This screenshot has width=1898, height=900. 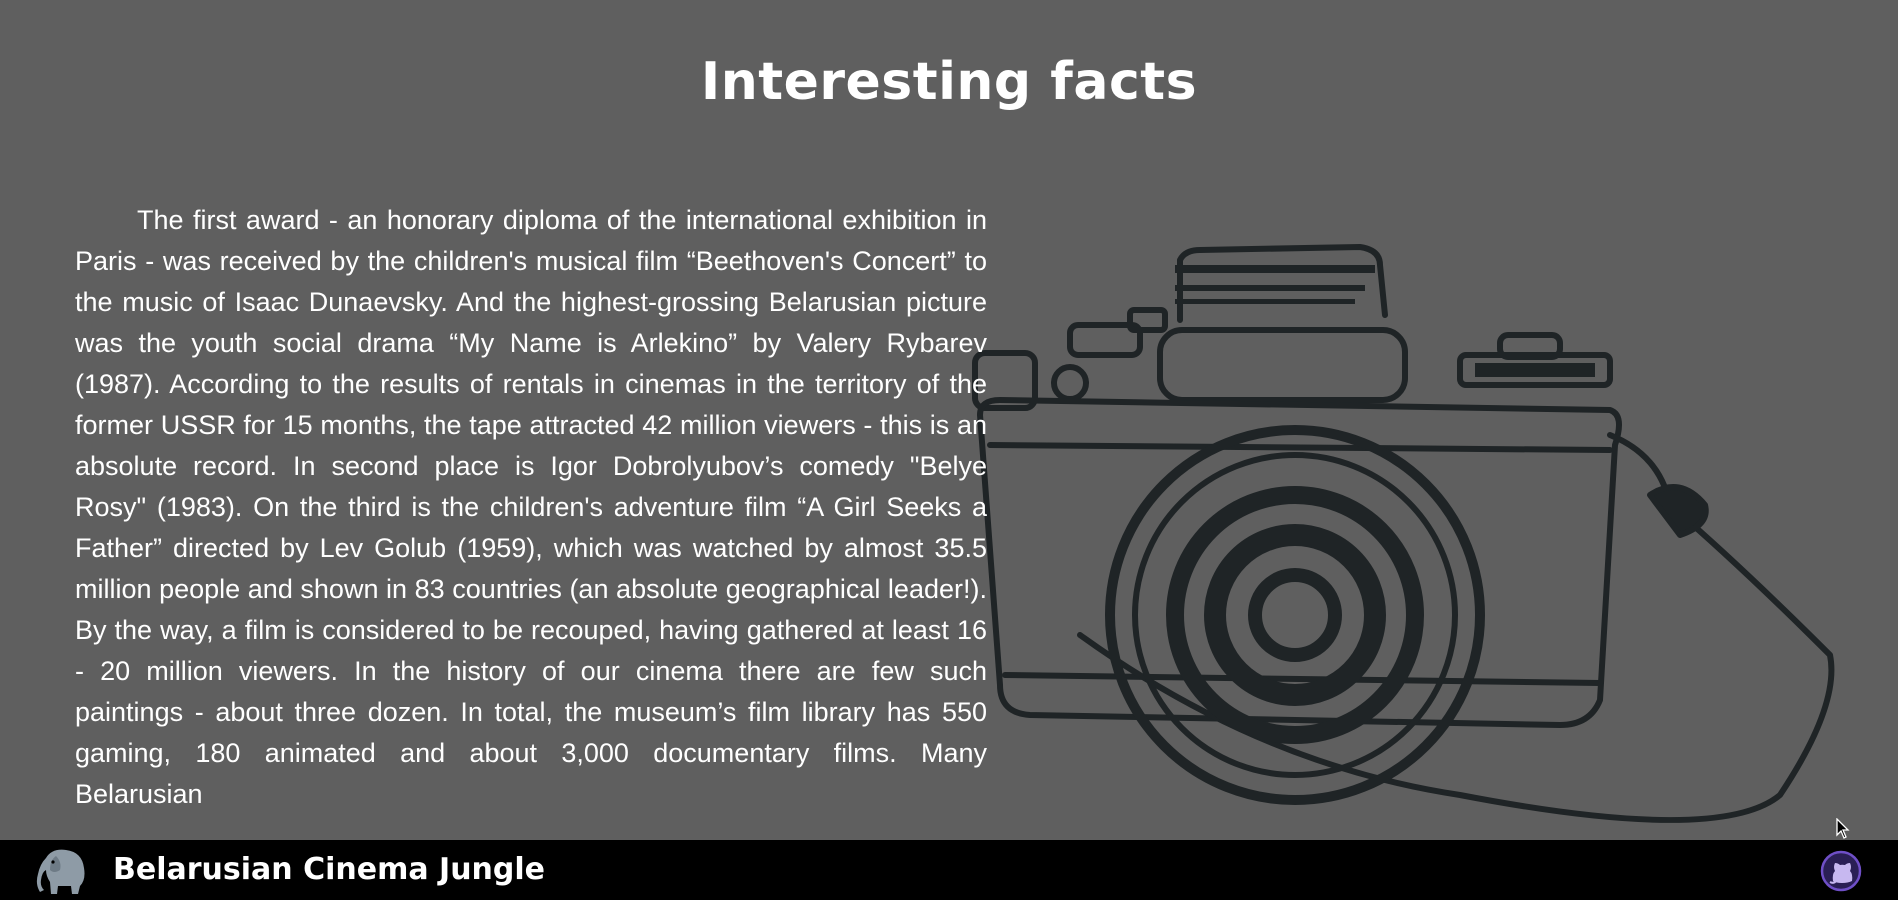 What do you see at coordinates (1841, 871) in the screenshot?
I see `github-icon` at bounding box center [1841, 871].